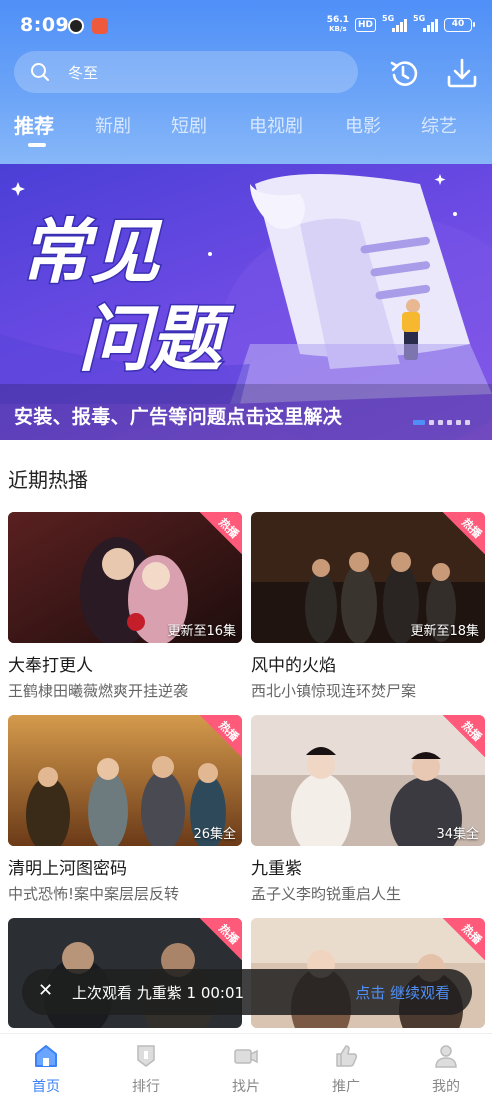 This screenshot has height=1103, width=492. I want to click on thumbs-up-icon, so click(347, 1056).